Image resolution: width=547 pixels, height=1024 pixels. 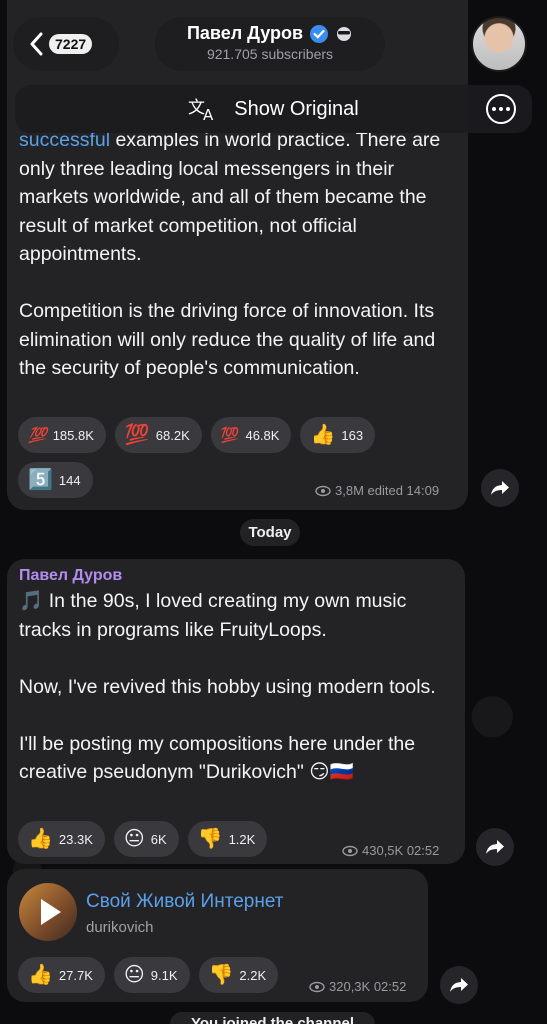 I want to click on emoji-status-icon, so click(x=344, y=33).